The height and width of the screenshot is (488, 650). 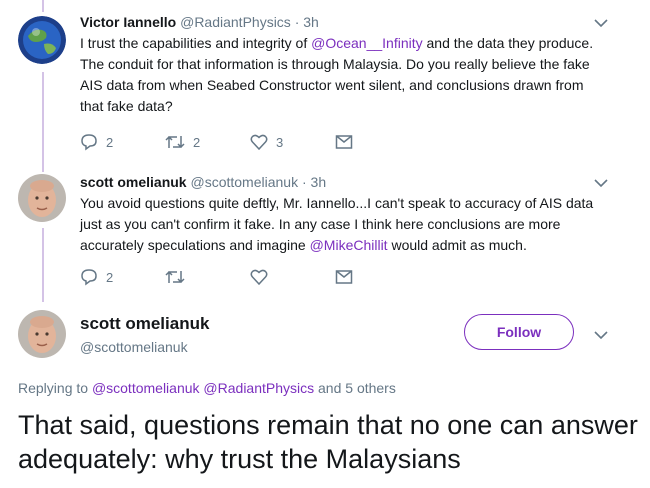 I want to click on replying-prefix: Replying to, so click(x=55, y=388).